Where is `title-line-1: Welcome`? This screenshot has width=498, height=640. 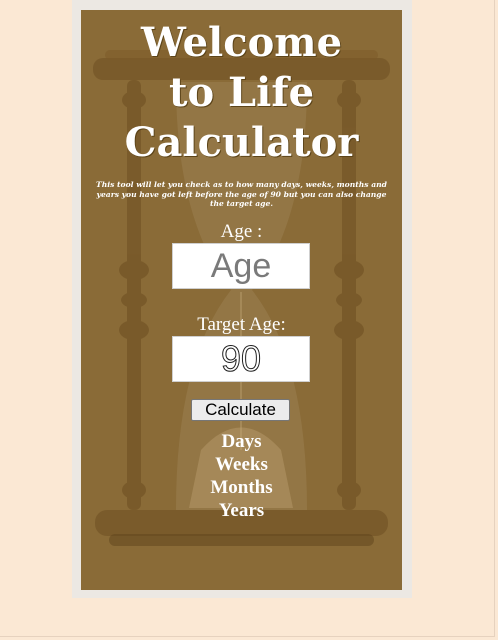 title-line-1: Welcome is located at coordinates (241, 42).